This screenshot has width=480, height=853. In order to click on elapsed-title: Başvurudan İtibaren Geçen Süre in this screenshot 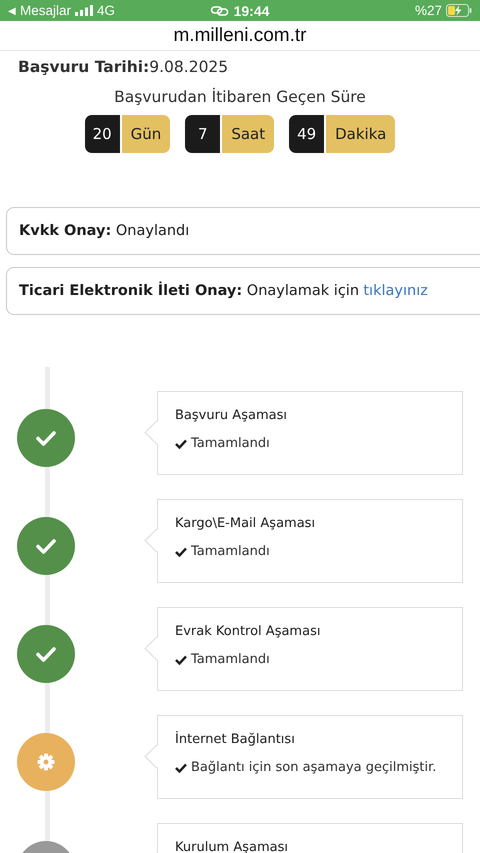, I will do `click(240, 97)`.